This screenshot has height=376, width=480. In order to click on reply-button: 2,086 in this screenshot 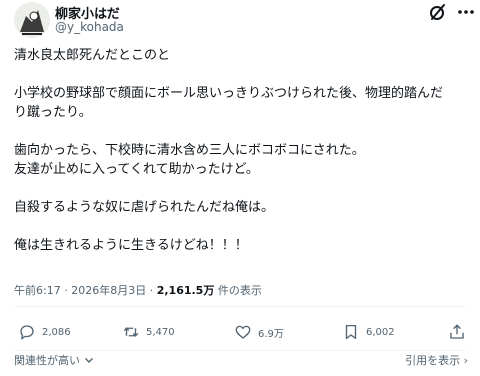, I will do `click(44, 332)`.